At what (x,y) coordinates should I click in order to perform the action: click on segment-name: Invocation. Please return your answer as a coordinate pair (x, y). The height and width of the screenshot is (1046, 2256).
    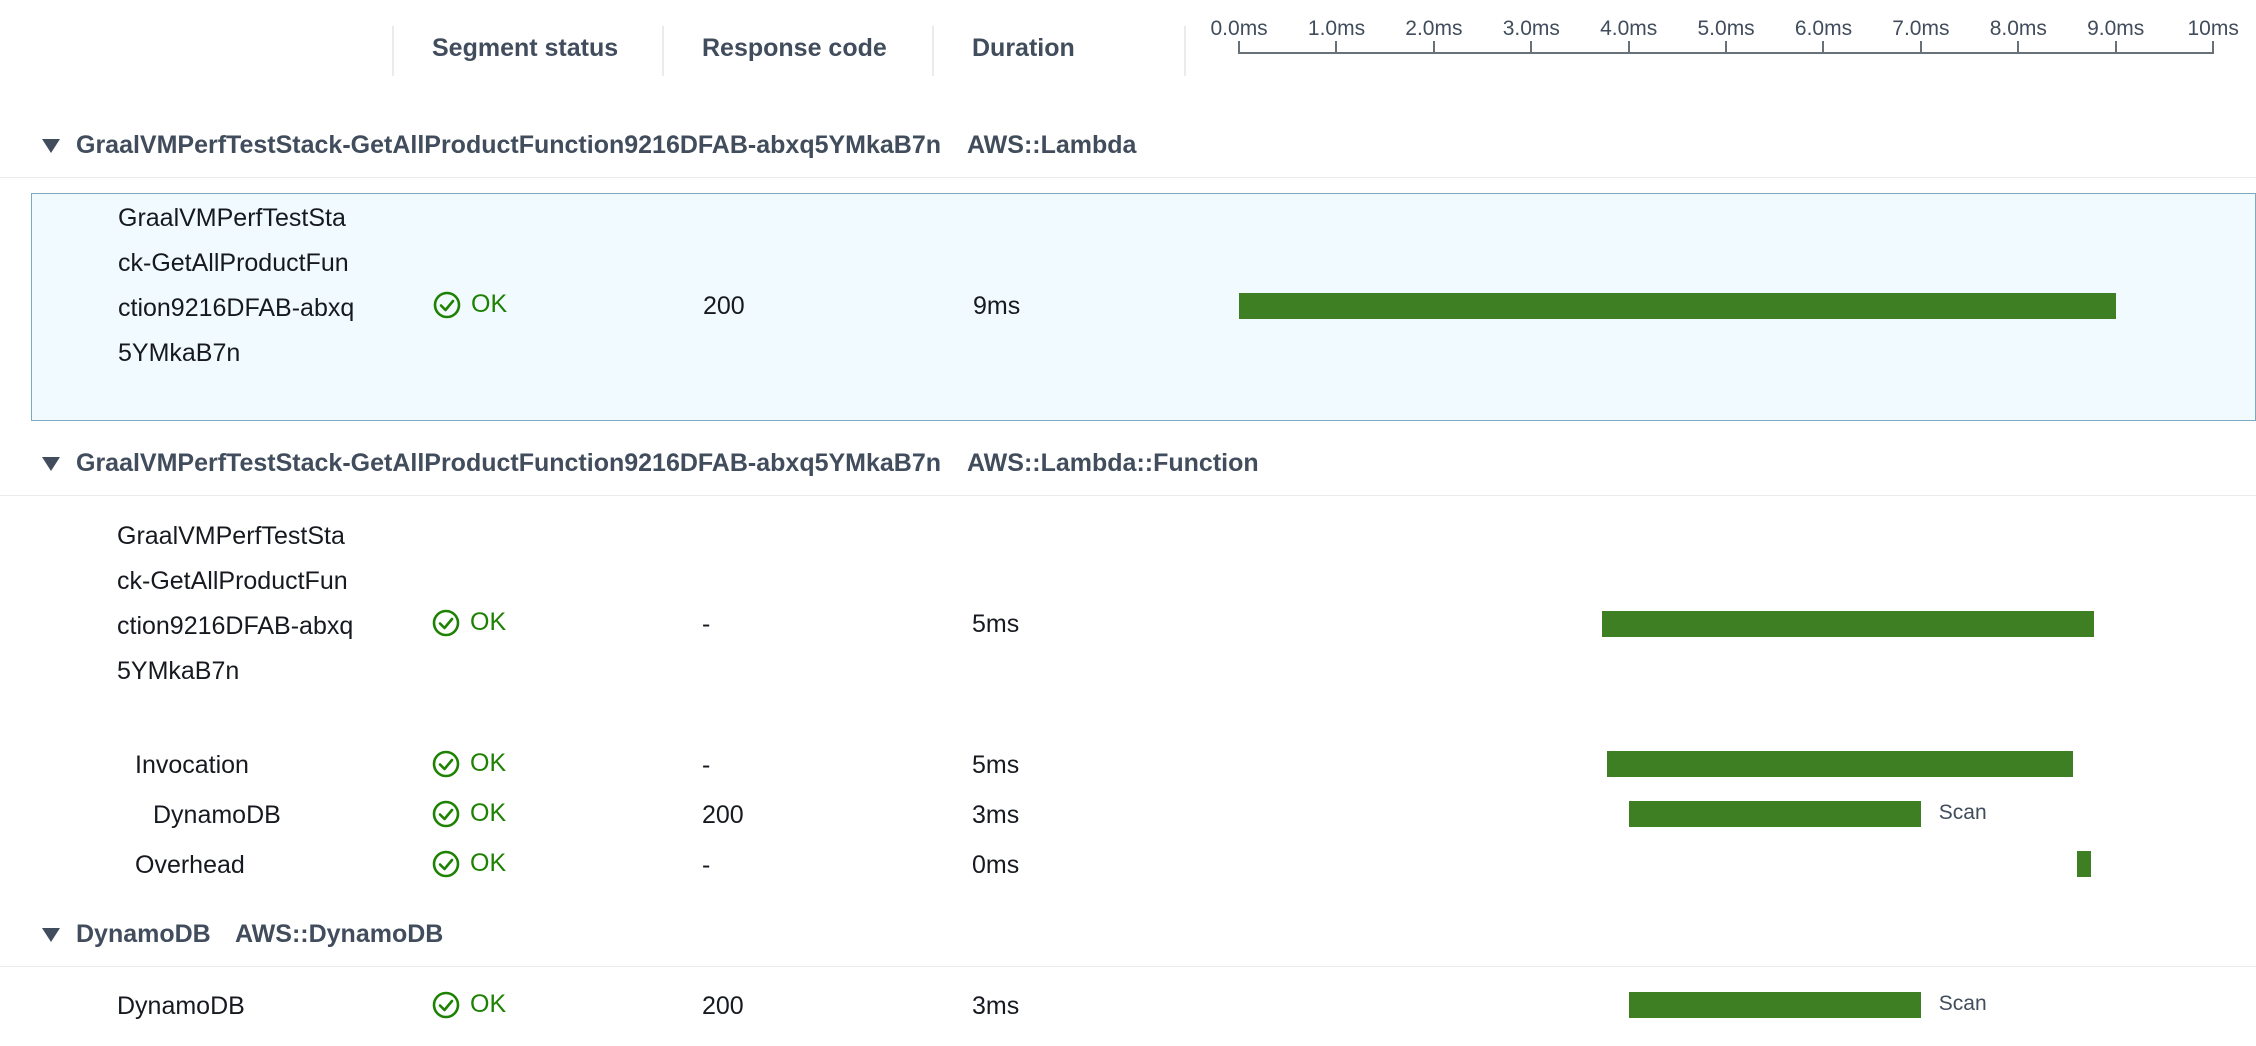
    Looking at the image, I should click on (192, 765).